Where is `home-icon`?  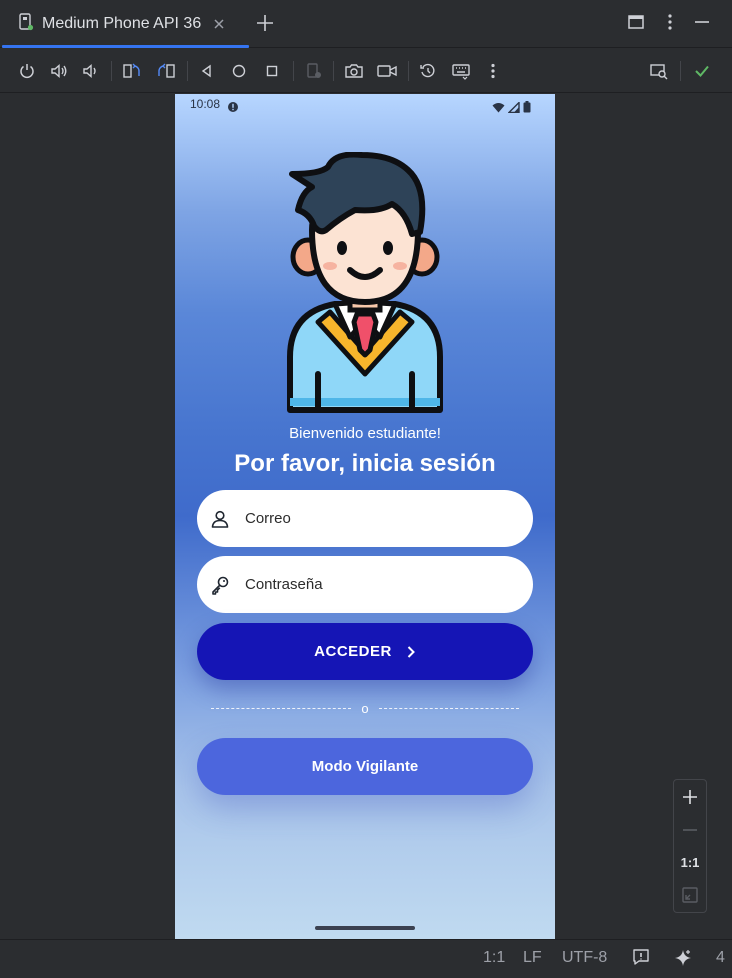
home-icon is located at coordinates (239, 71).